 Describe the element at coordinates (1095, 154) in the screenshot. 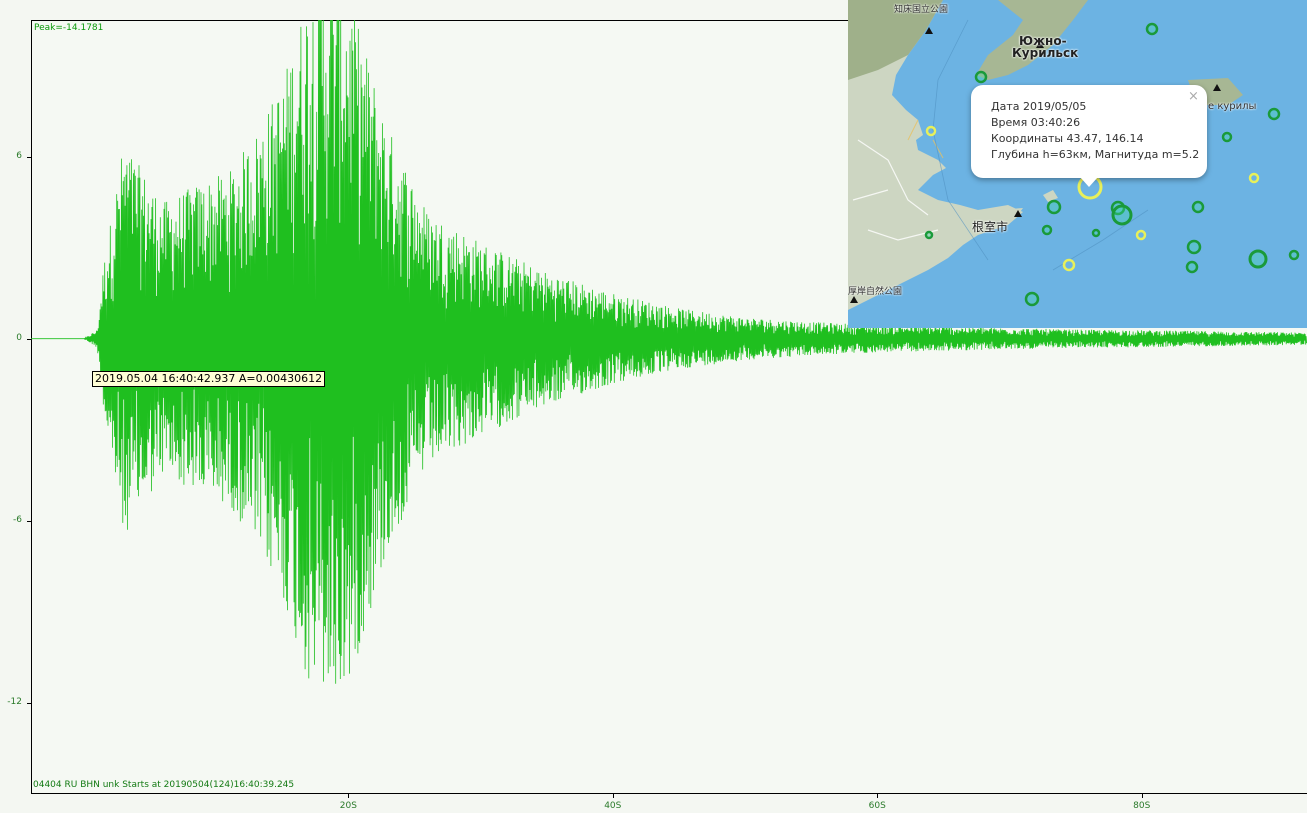

I see `popup-depth-magnitude: Глубина h=63км, Магнитуда m=5.2` at that location.